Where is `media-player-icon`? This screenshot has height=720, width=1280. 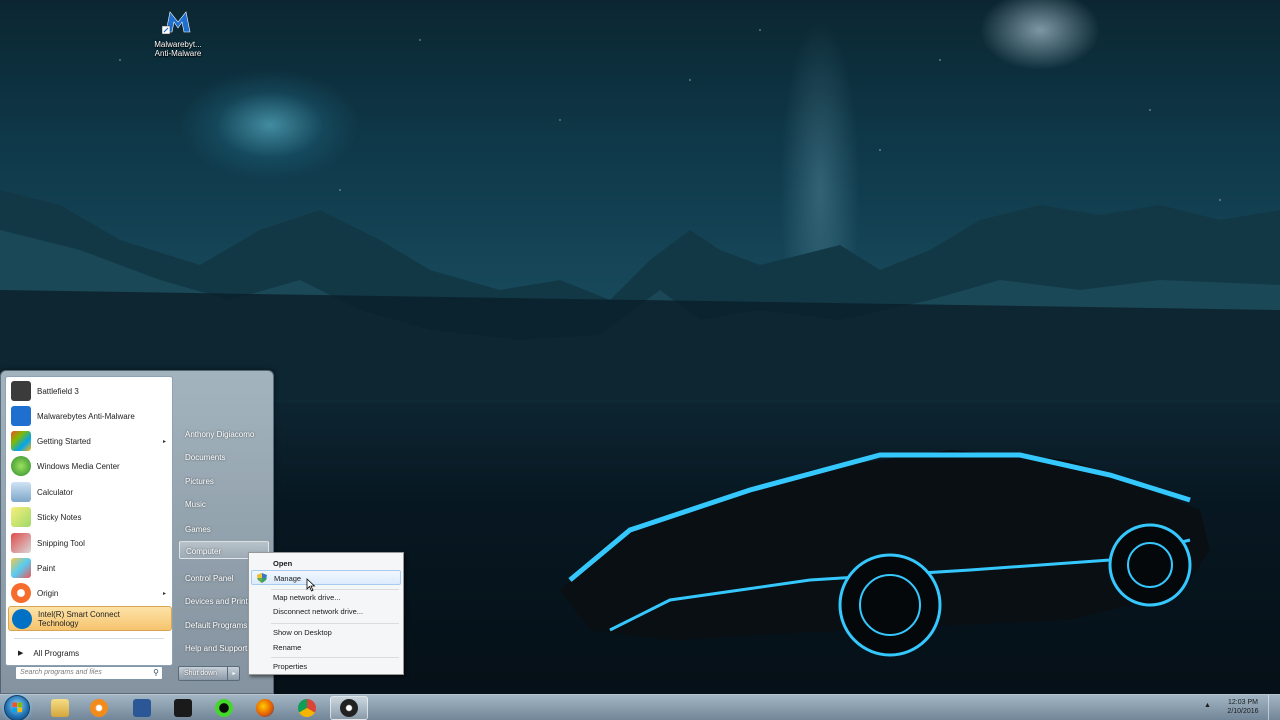
media-player-icon is located at coordinates (99, 708).